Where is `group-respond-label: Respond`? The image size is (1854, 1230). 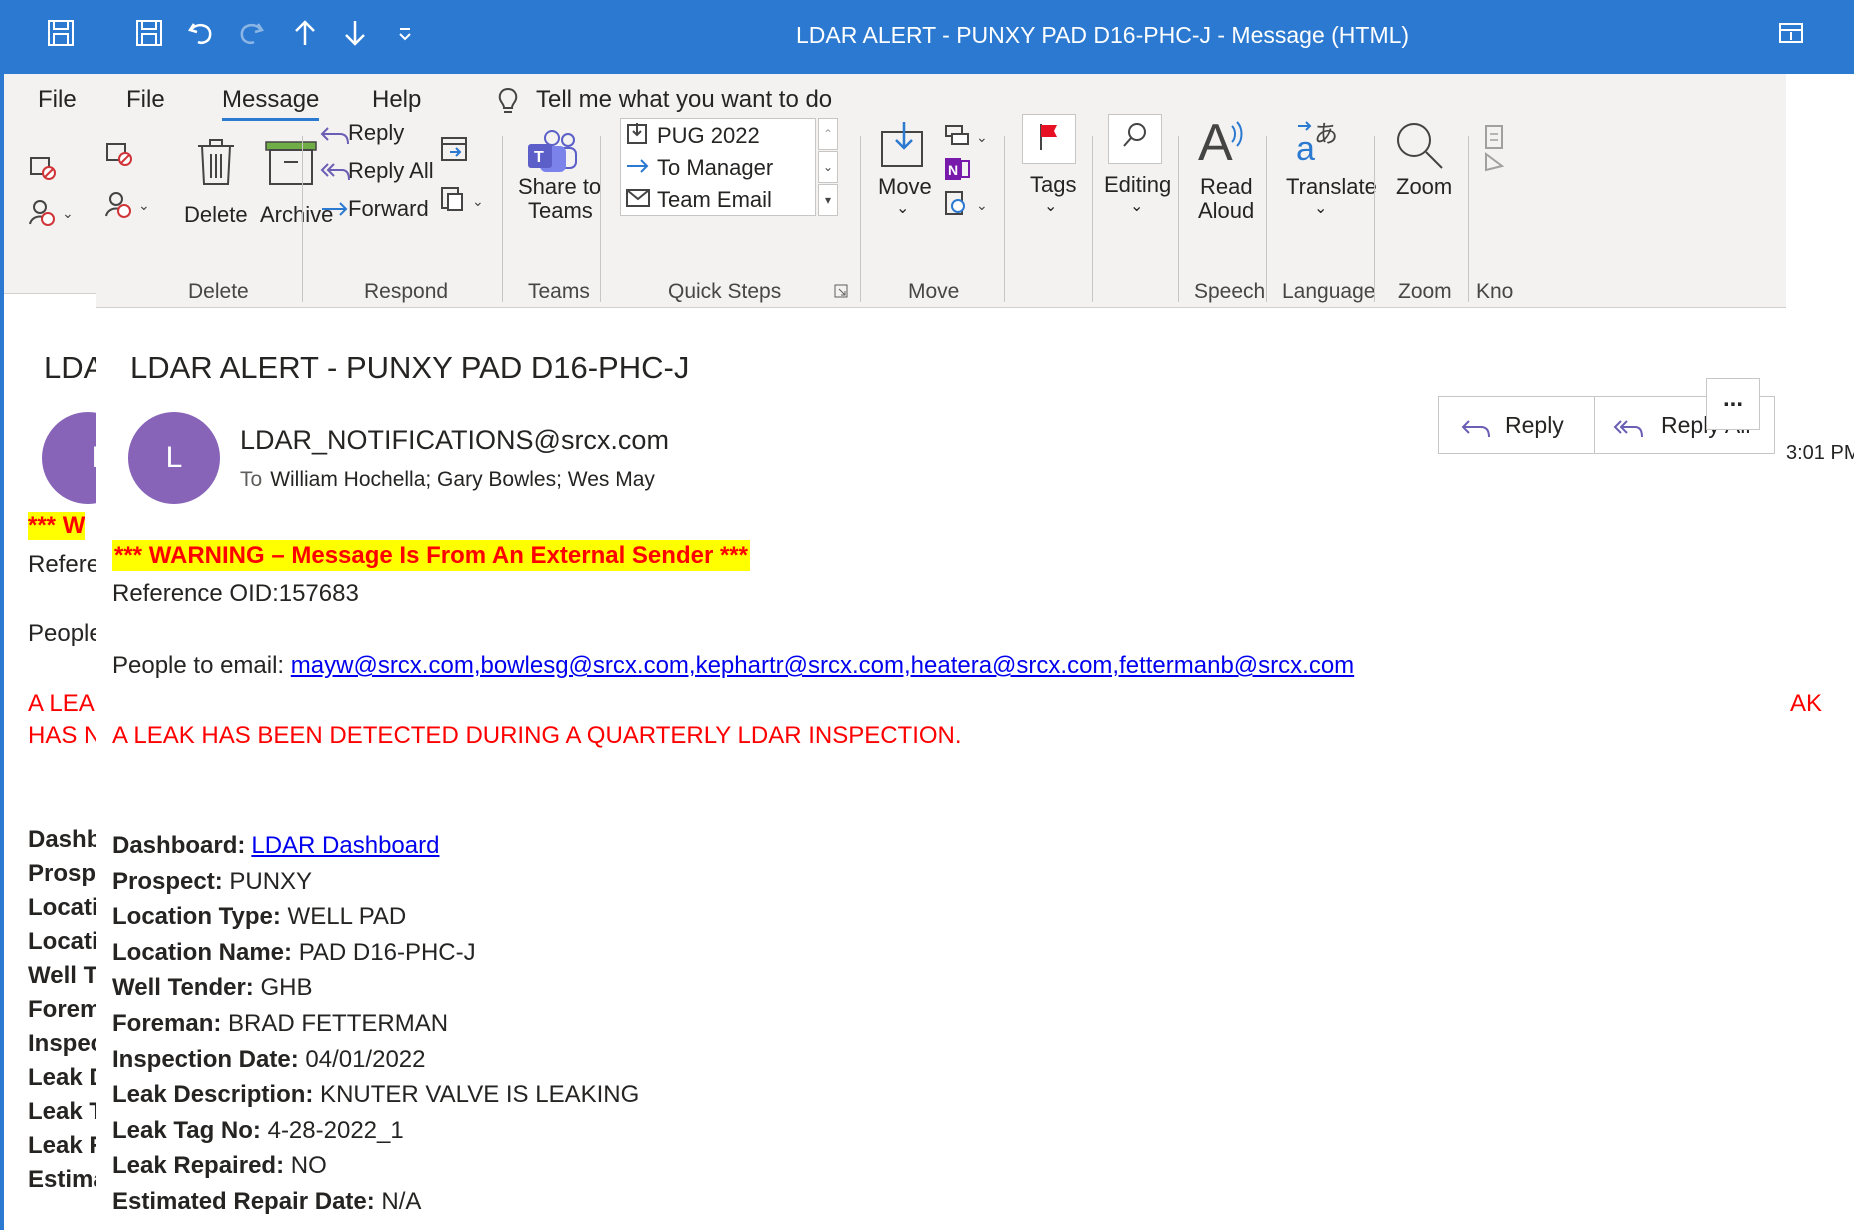 group-respond-label: Respond is located at coordinates (406, 291).